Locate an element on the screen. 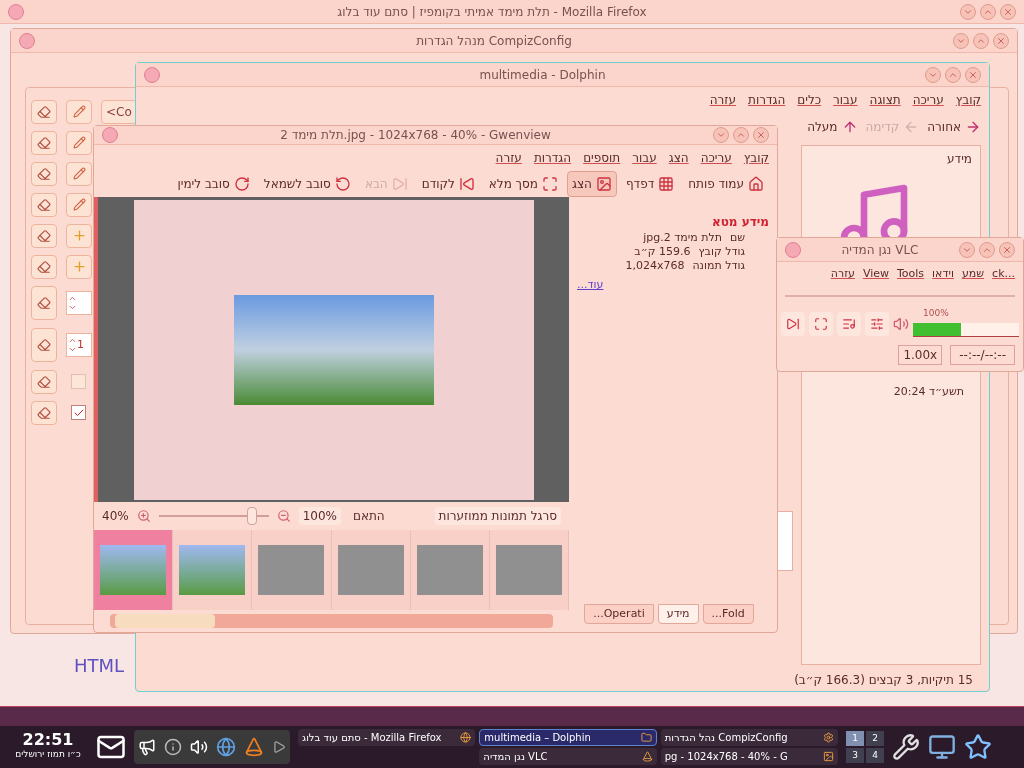 This screenshot has height=768, width=1024. scrollbar is located at coordinates (331, 621).